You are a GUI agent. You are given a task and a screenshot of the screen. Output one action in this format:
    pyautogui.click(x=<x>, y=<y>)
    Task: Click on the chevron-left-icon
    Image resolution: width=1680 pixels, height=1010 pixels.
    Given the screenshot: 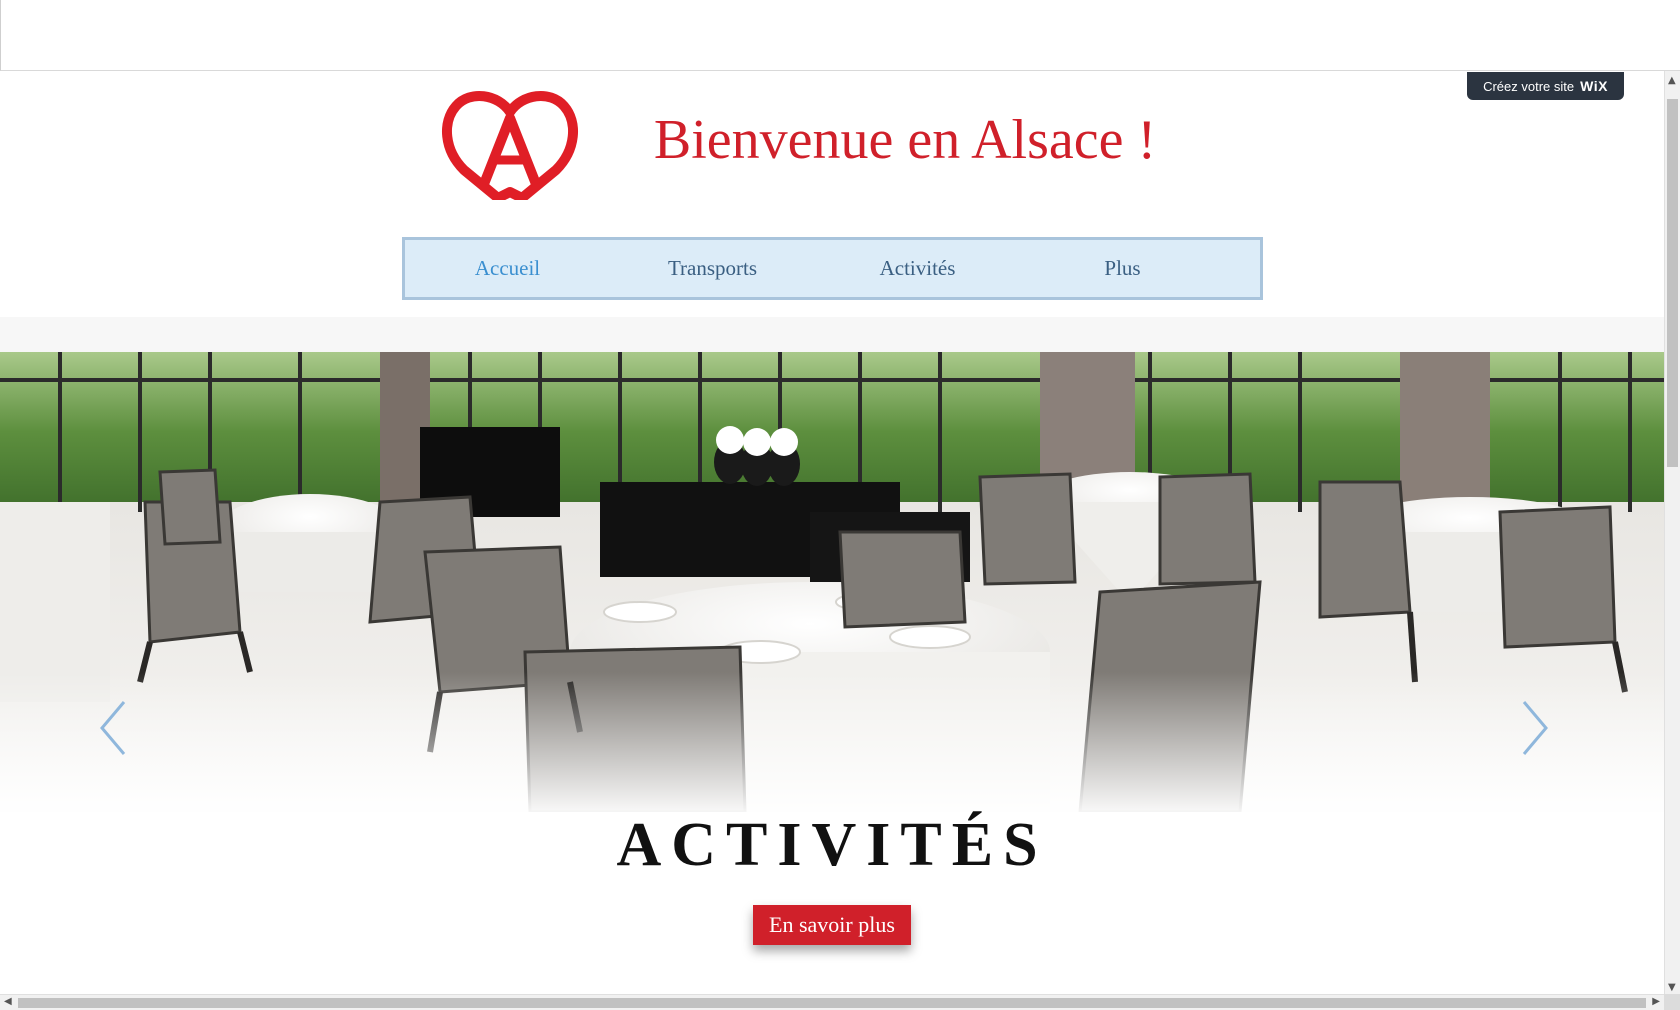 What is the action you would take?
    pyautogui.click(x=113, y=728)
    